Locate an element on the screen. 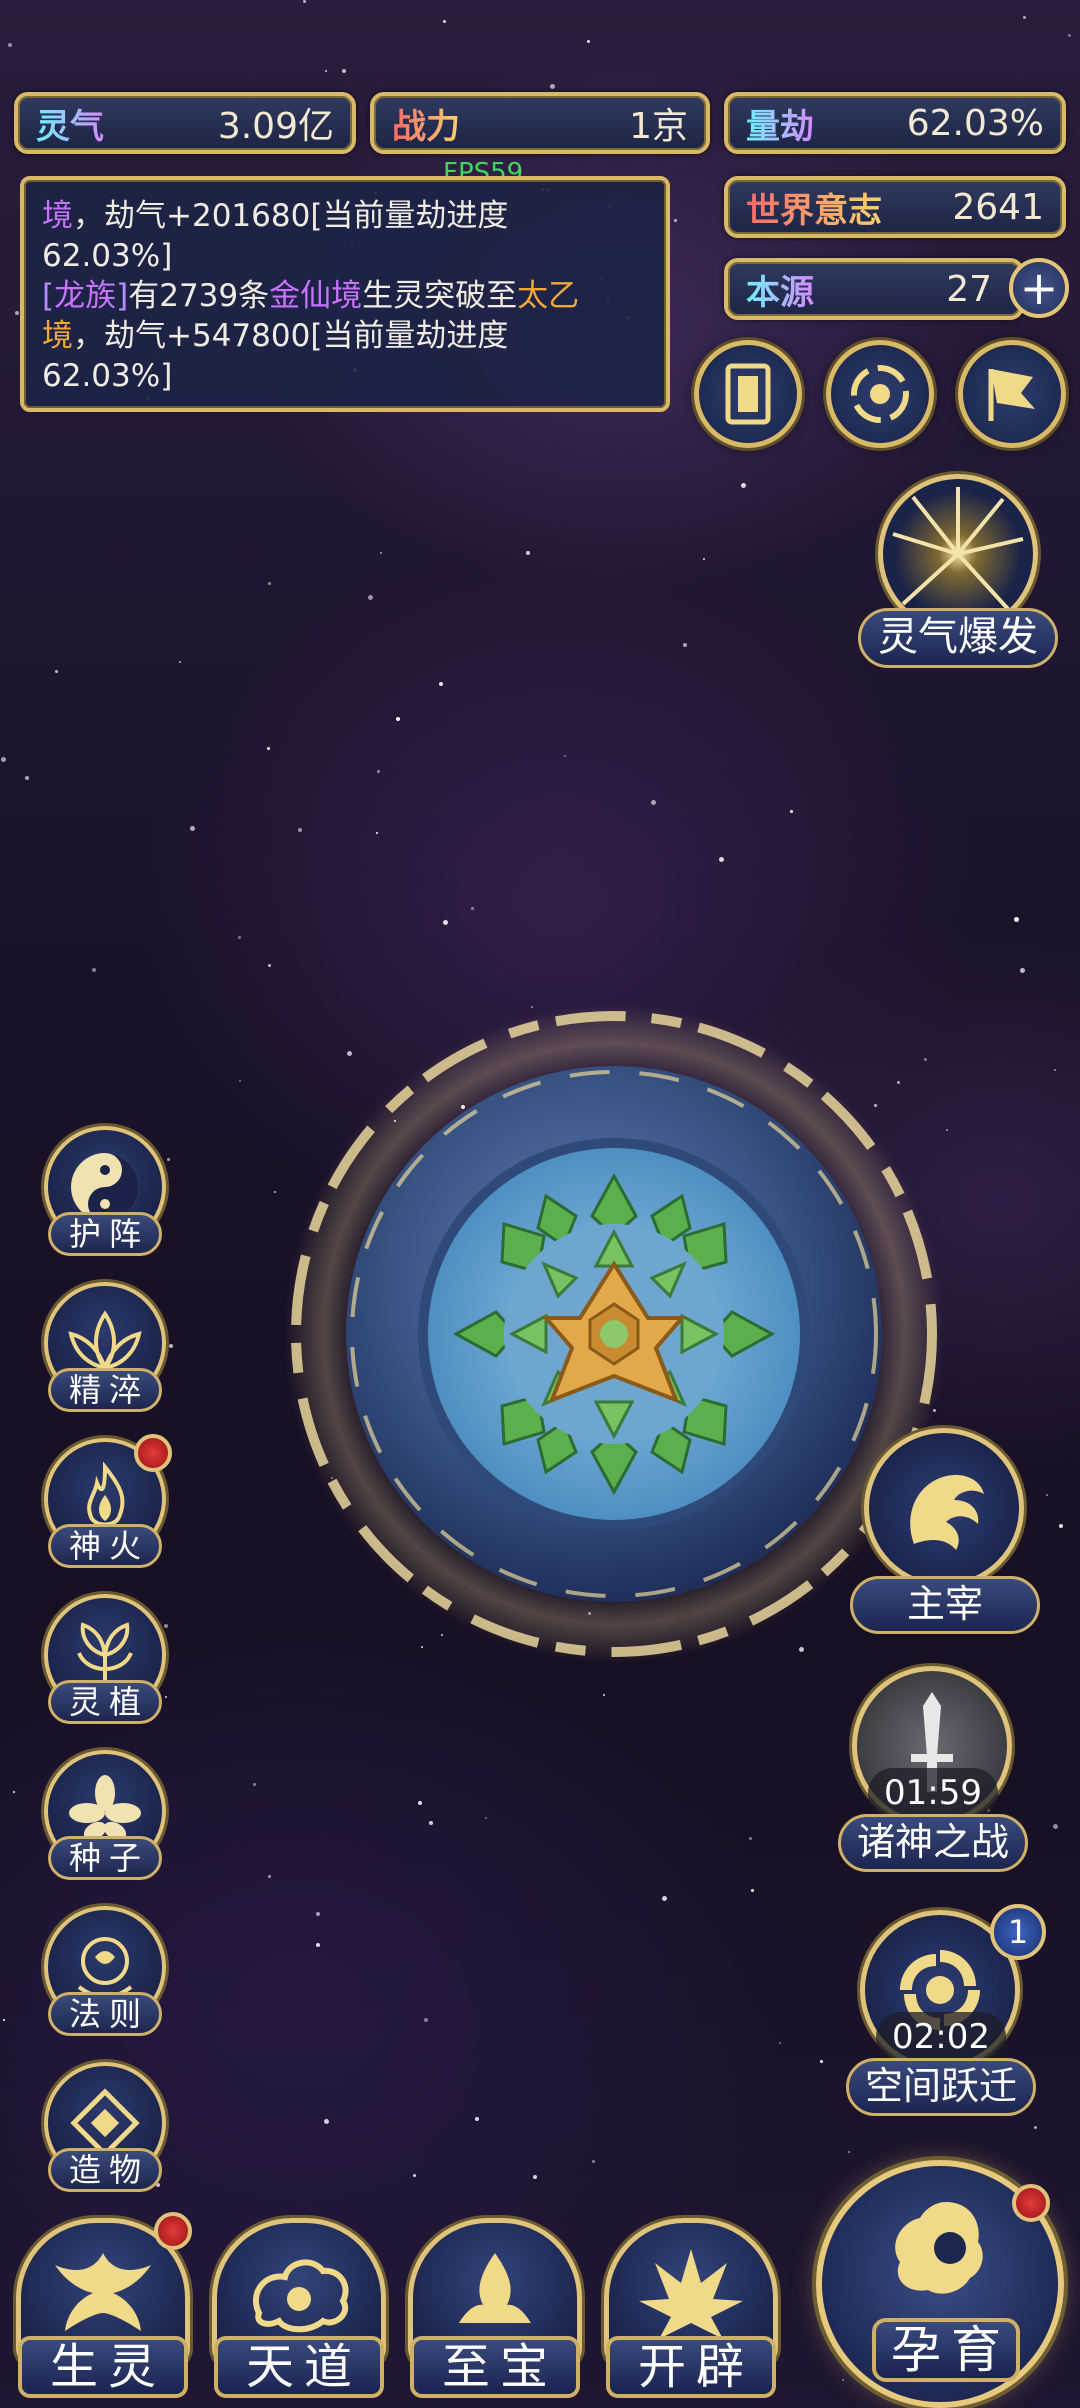 The image size is (1080, 2408). nav-label: 生灵 is located at coordinates (103, 2367).